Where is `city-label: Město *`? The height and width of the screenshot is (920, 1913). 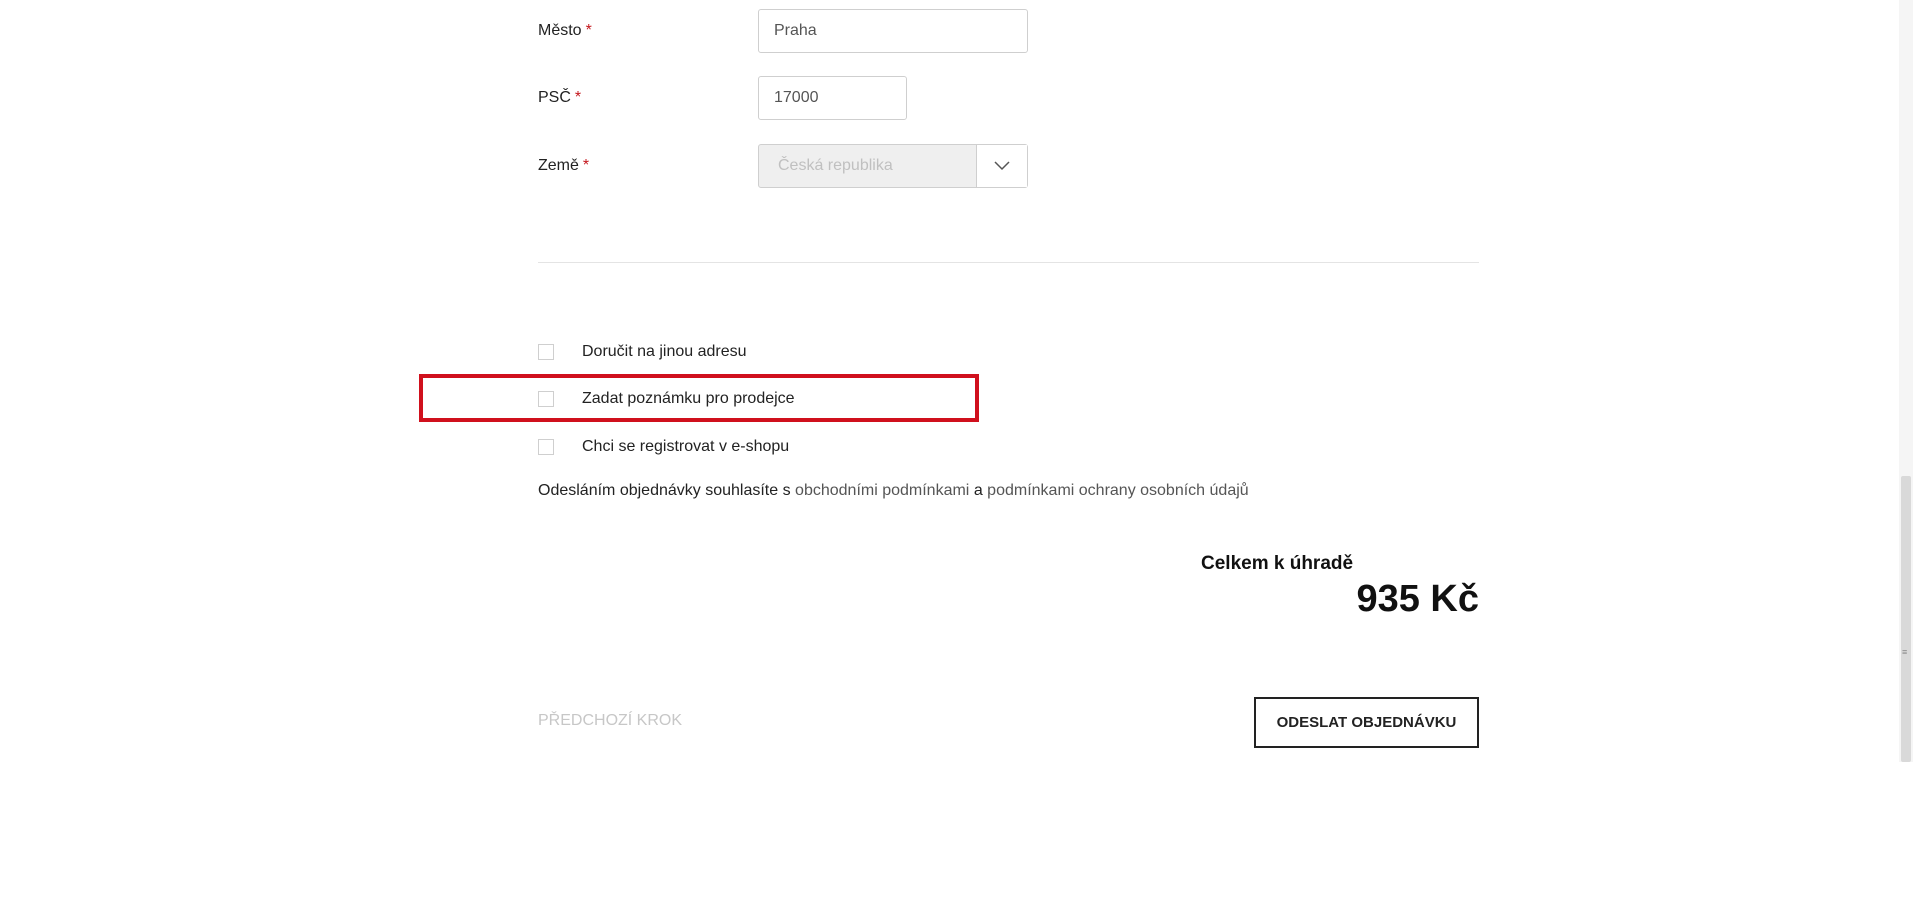 city-label: Město * is located at coordinates (648, 31).